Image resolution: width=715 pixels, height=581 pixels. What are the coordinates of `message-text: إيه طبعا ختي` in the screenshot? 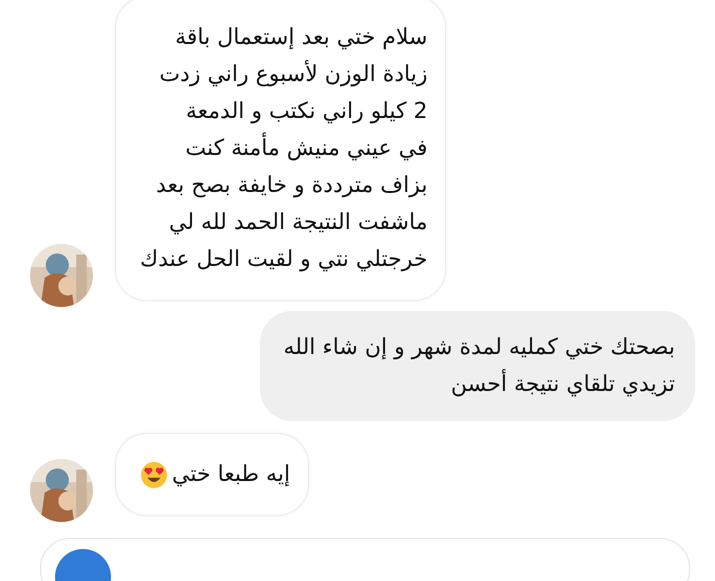 It's located at (231, 475).